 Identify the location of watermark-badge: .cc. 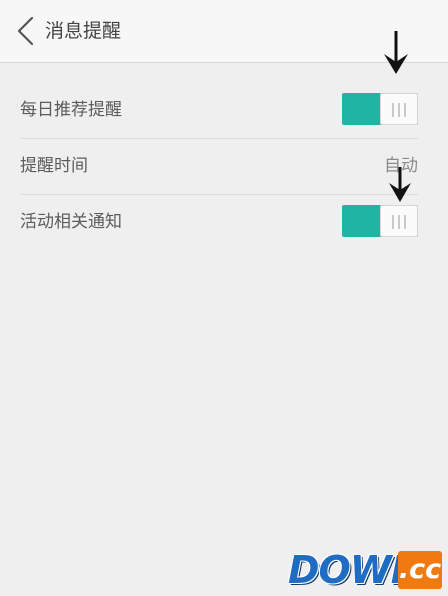
(420, 570).